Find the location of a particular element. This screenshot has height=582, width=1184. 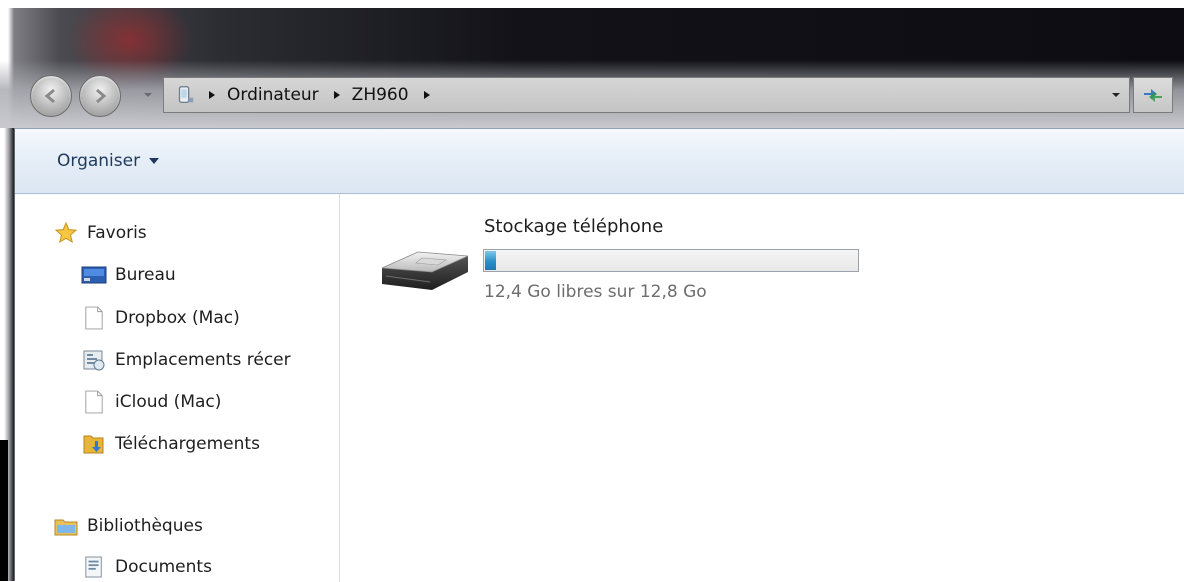

nav-item-label: Emplacements récer is located at coordinates (203, 360).